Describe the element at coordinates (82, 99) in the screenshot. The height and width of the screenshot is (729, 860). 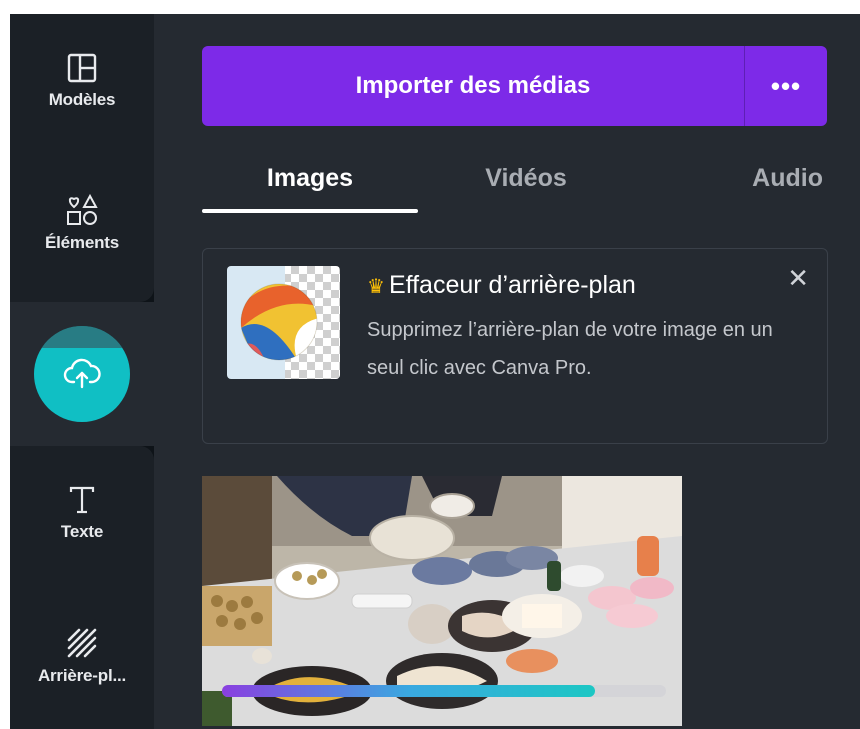
I see `sidebar-item-label: Modèles` at that location.